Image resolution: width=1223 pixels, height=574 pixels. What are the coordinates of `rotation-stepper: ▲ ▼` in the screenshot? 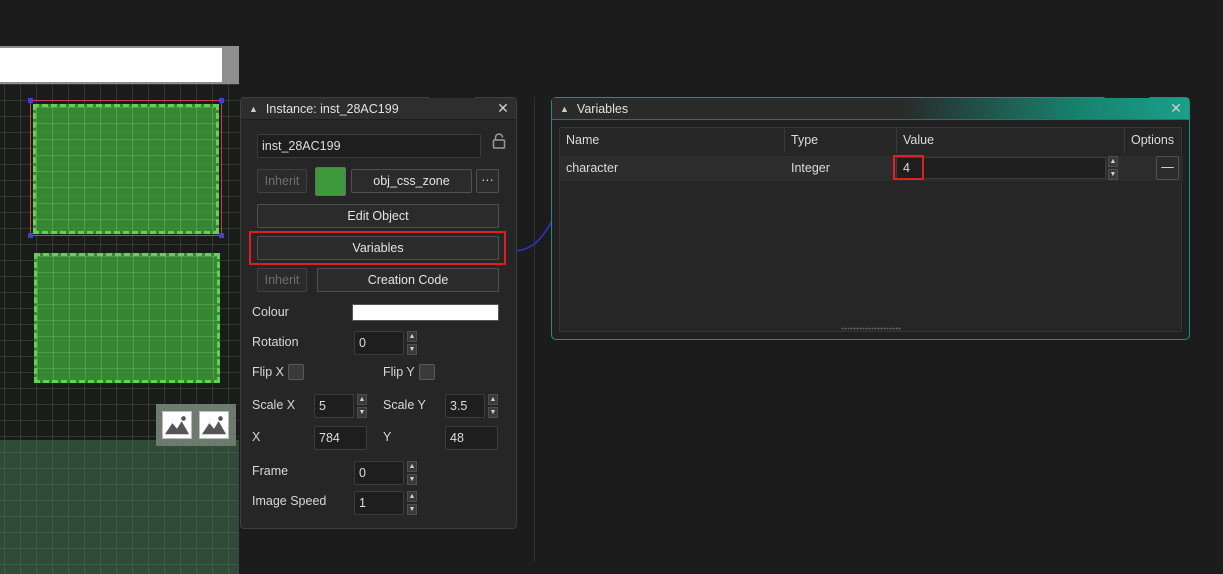 It's located at (412, 343).